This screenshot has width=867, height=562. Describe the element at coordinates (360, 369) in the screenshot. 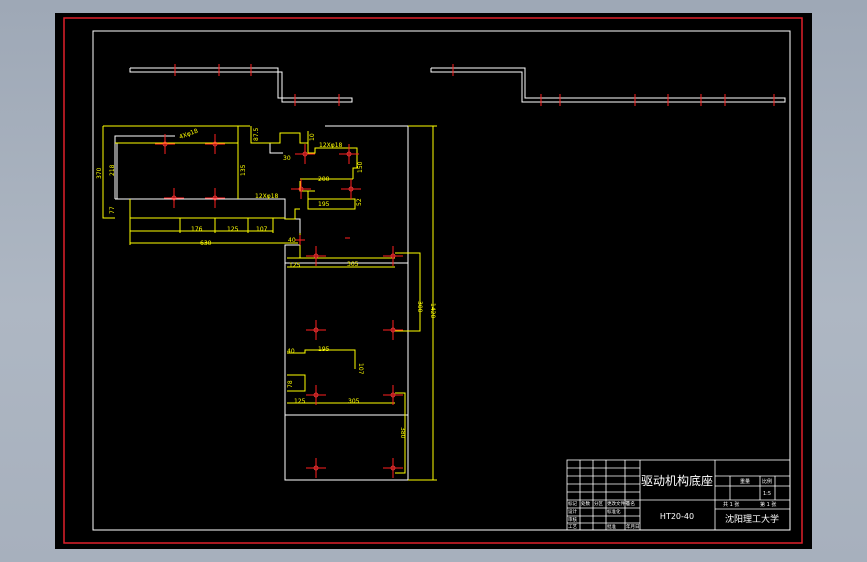

I see `dim-107-b: 107` at that location.